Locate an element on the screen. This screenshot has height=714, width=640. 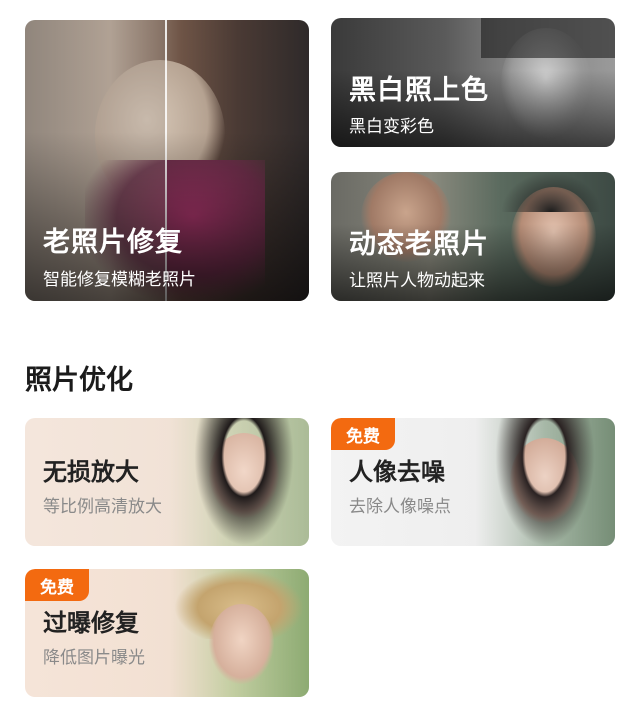
upscale-photo is located at coordinates (239, 482).